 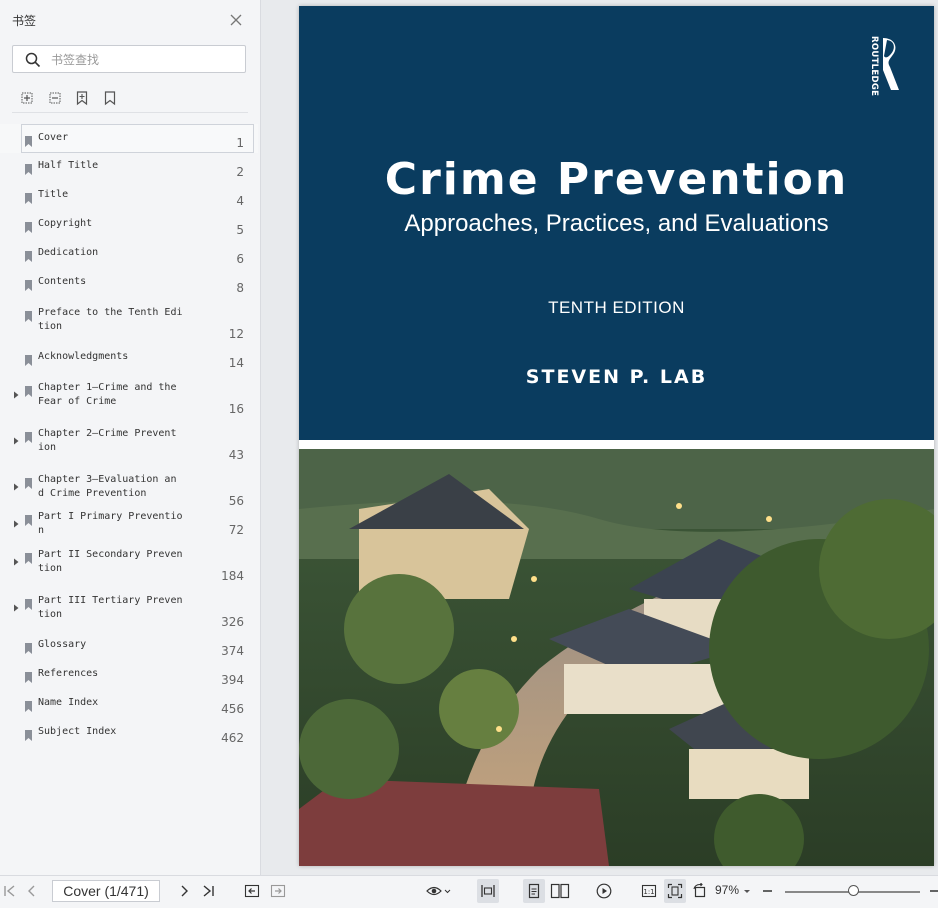 I want to click on bookmark-page-number: 394, so click(x=232, y=680).